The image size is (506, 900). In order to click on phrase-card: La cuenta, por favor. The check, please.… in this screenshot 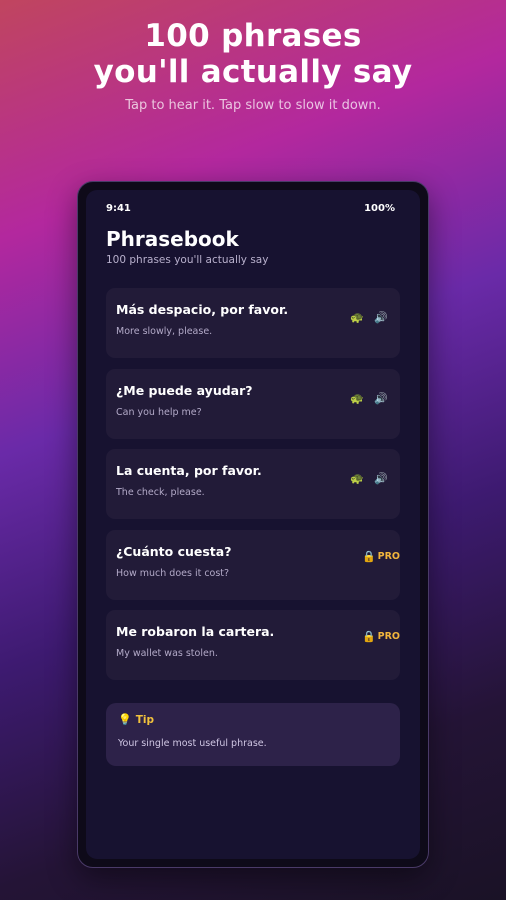, I will do `click(253, 484)`.